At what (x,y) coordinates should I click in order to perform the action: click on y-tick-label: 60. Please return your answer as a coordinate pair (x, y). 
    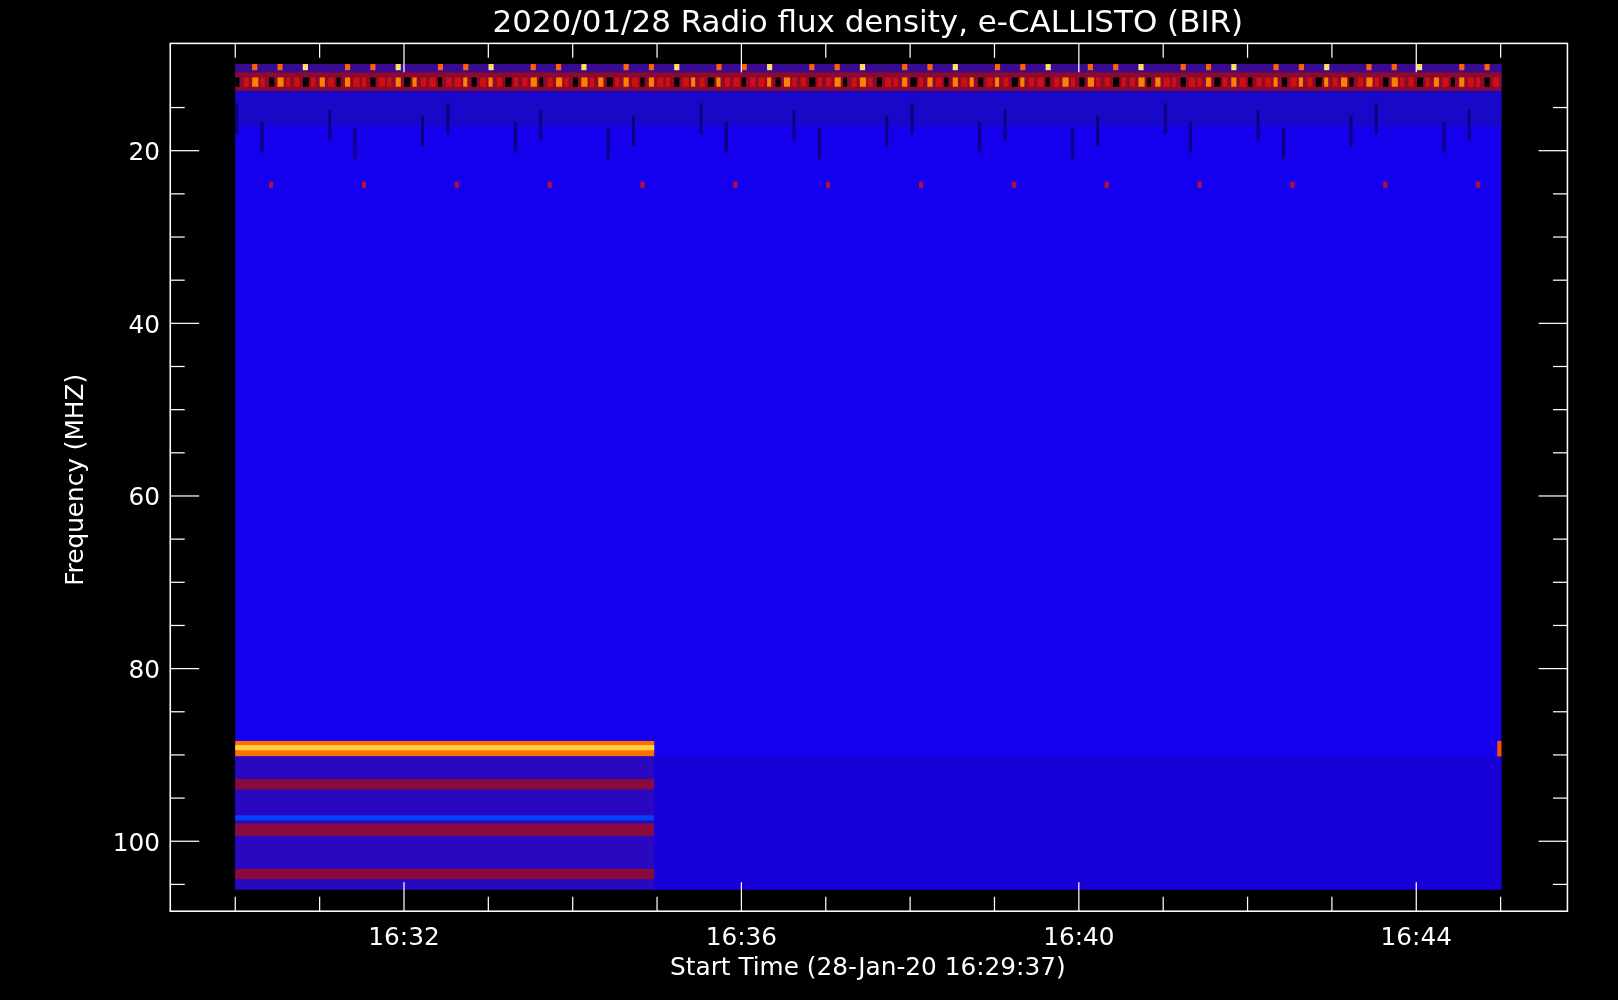
    Looking at the image, I should click on (144, 497).